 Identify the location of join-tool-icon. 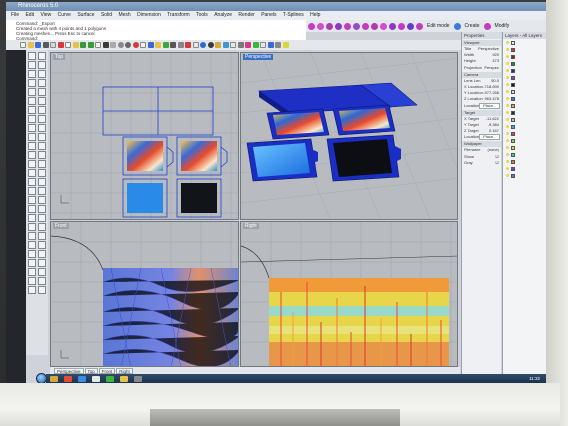
(41, 155).